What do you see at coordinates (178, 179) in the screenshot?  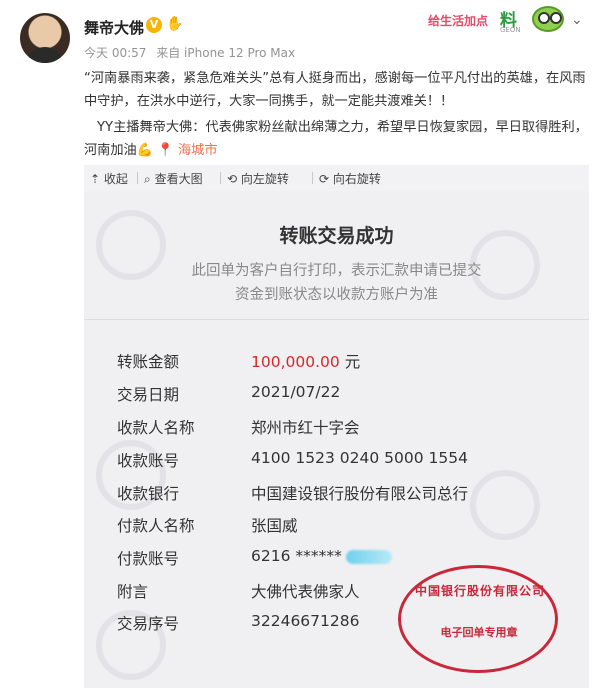 I see `view-large-label: 查看大图` at bounding box center [178, 179].